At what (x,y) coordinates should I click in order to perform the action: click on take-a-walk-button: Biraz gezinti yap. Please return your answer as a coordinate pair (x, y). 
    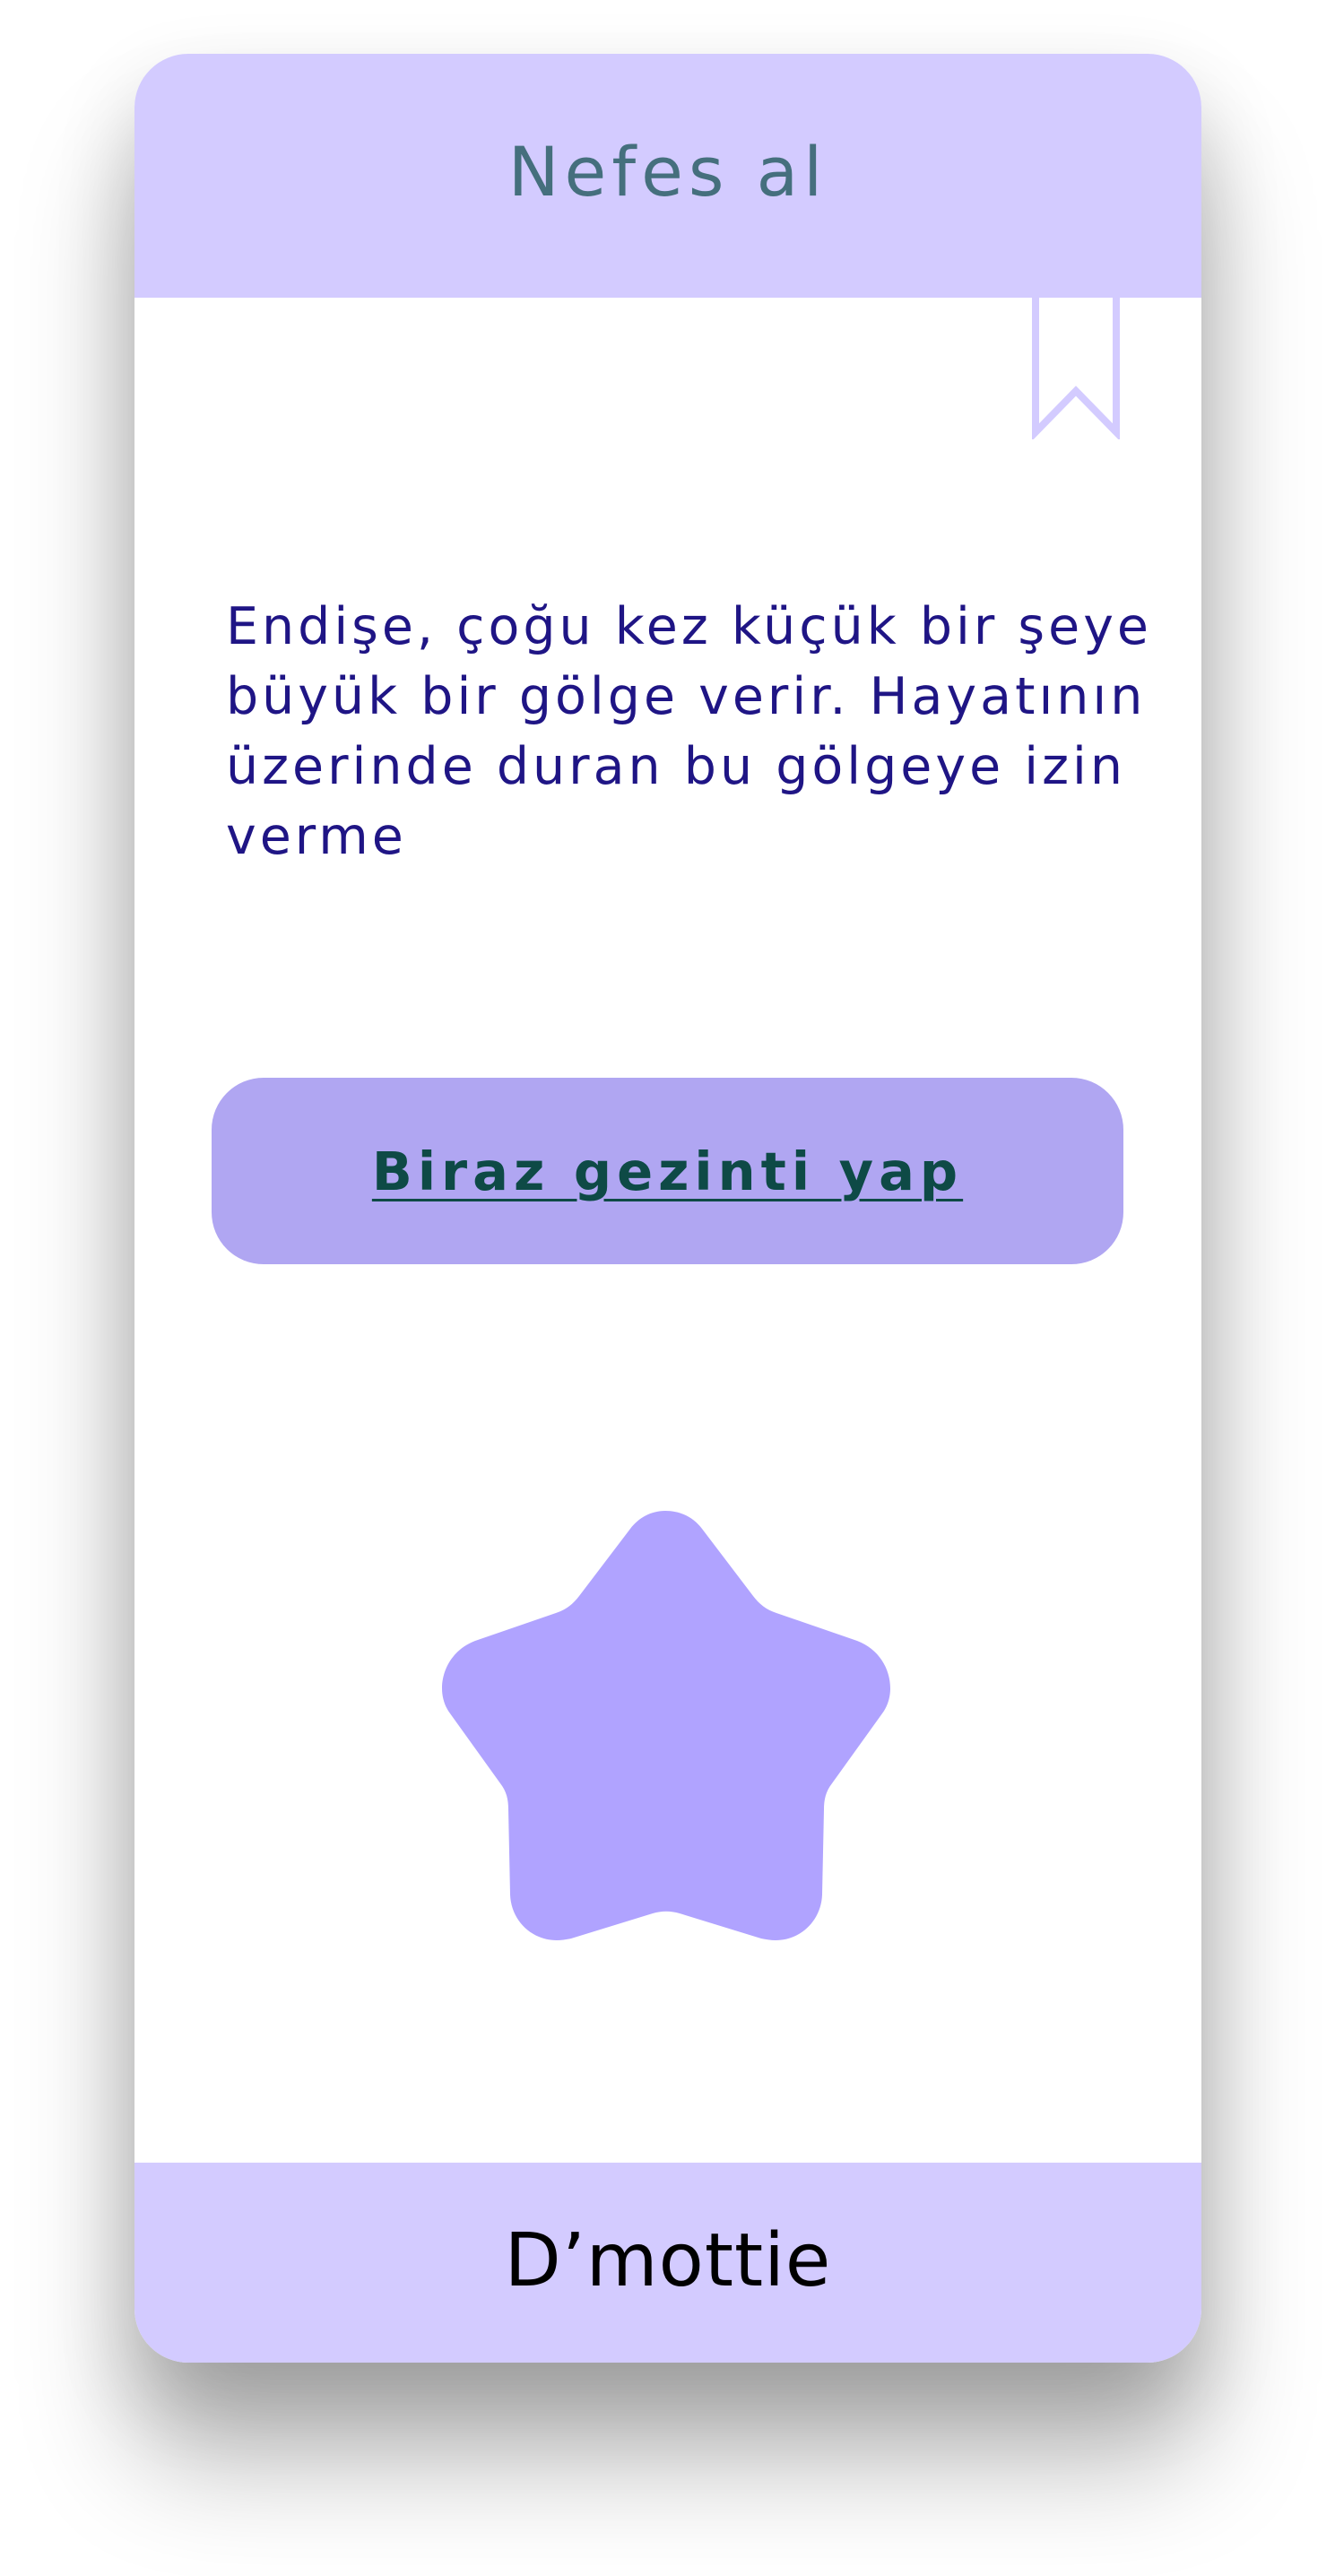
    Looking at the image, I should click on (668, 1171).